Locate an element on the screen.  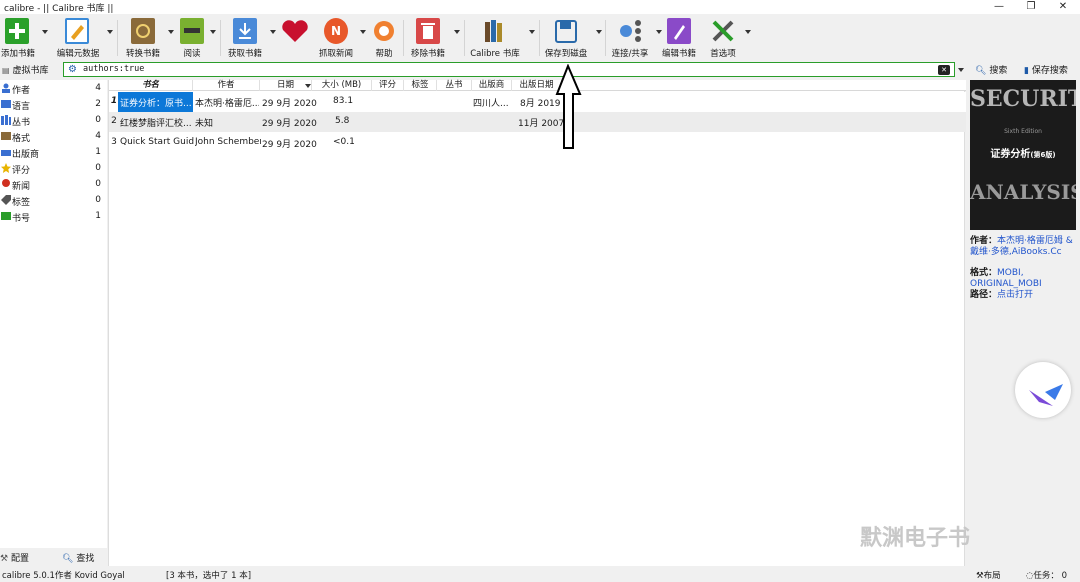
convert-books-button: 转换书籍 is located at coordinates (143, 37).